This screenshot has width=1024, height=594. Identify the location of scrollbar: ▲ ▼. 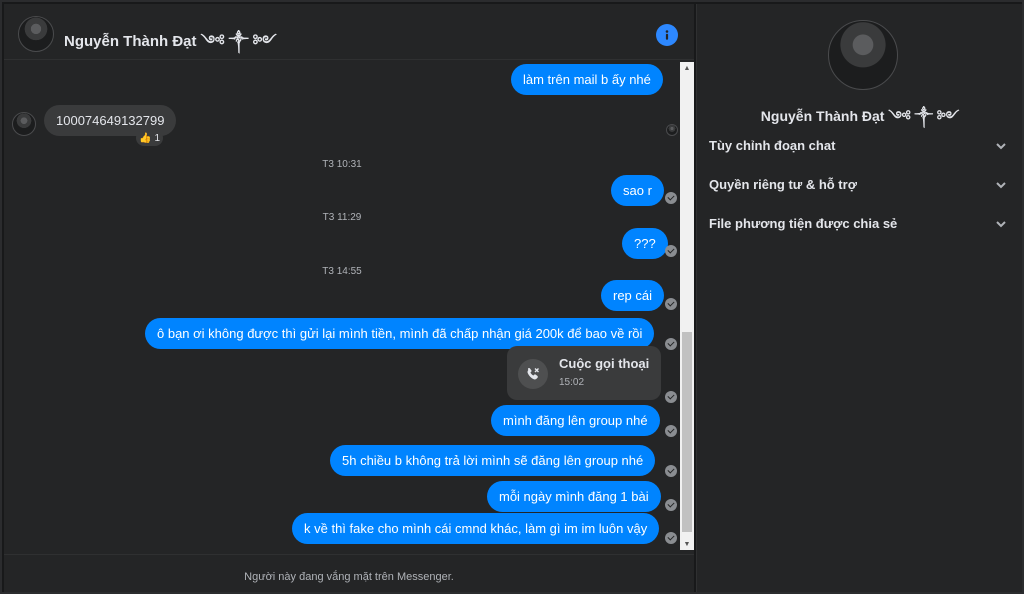
(687, 306).